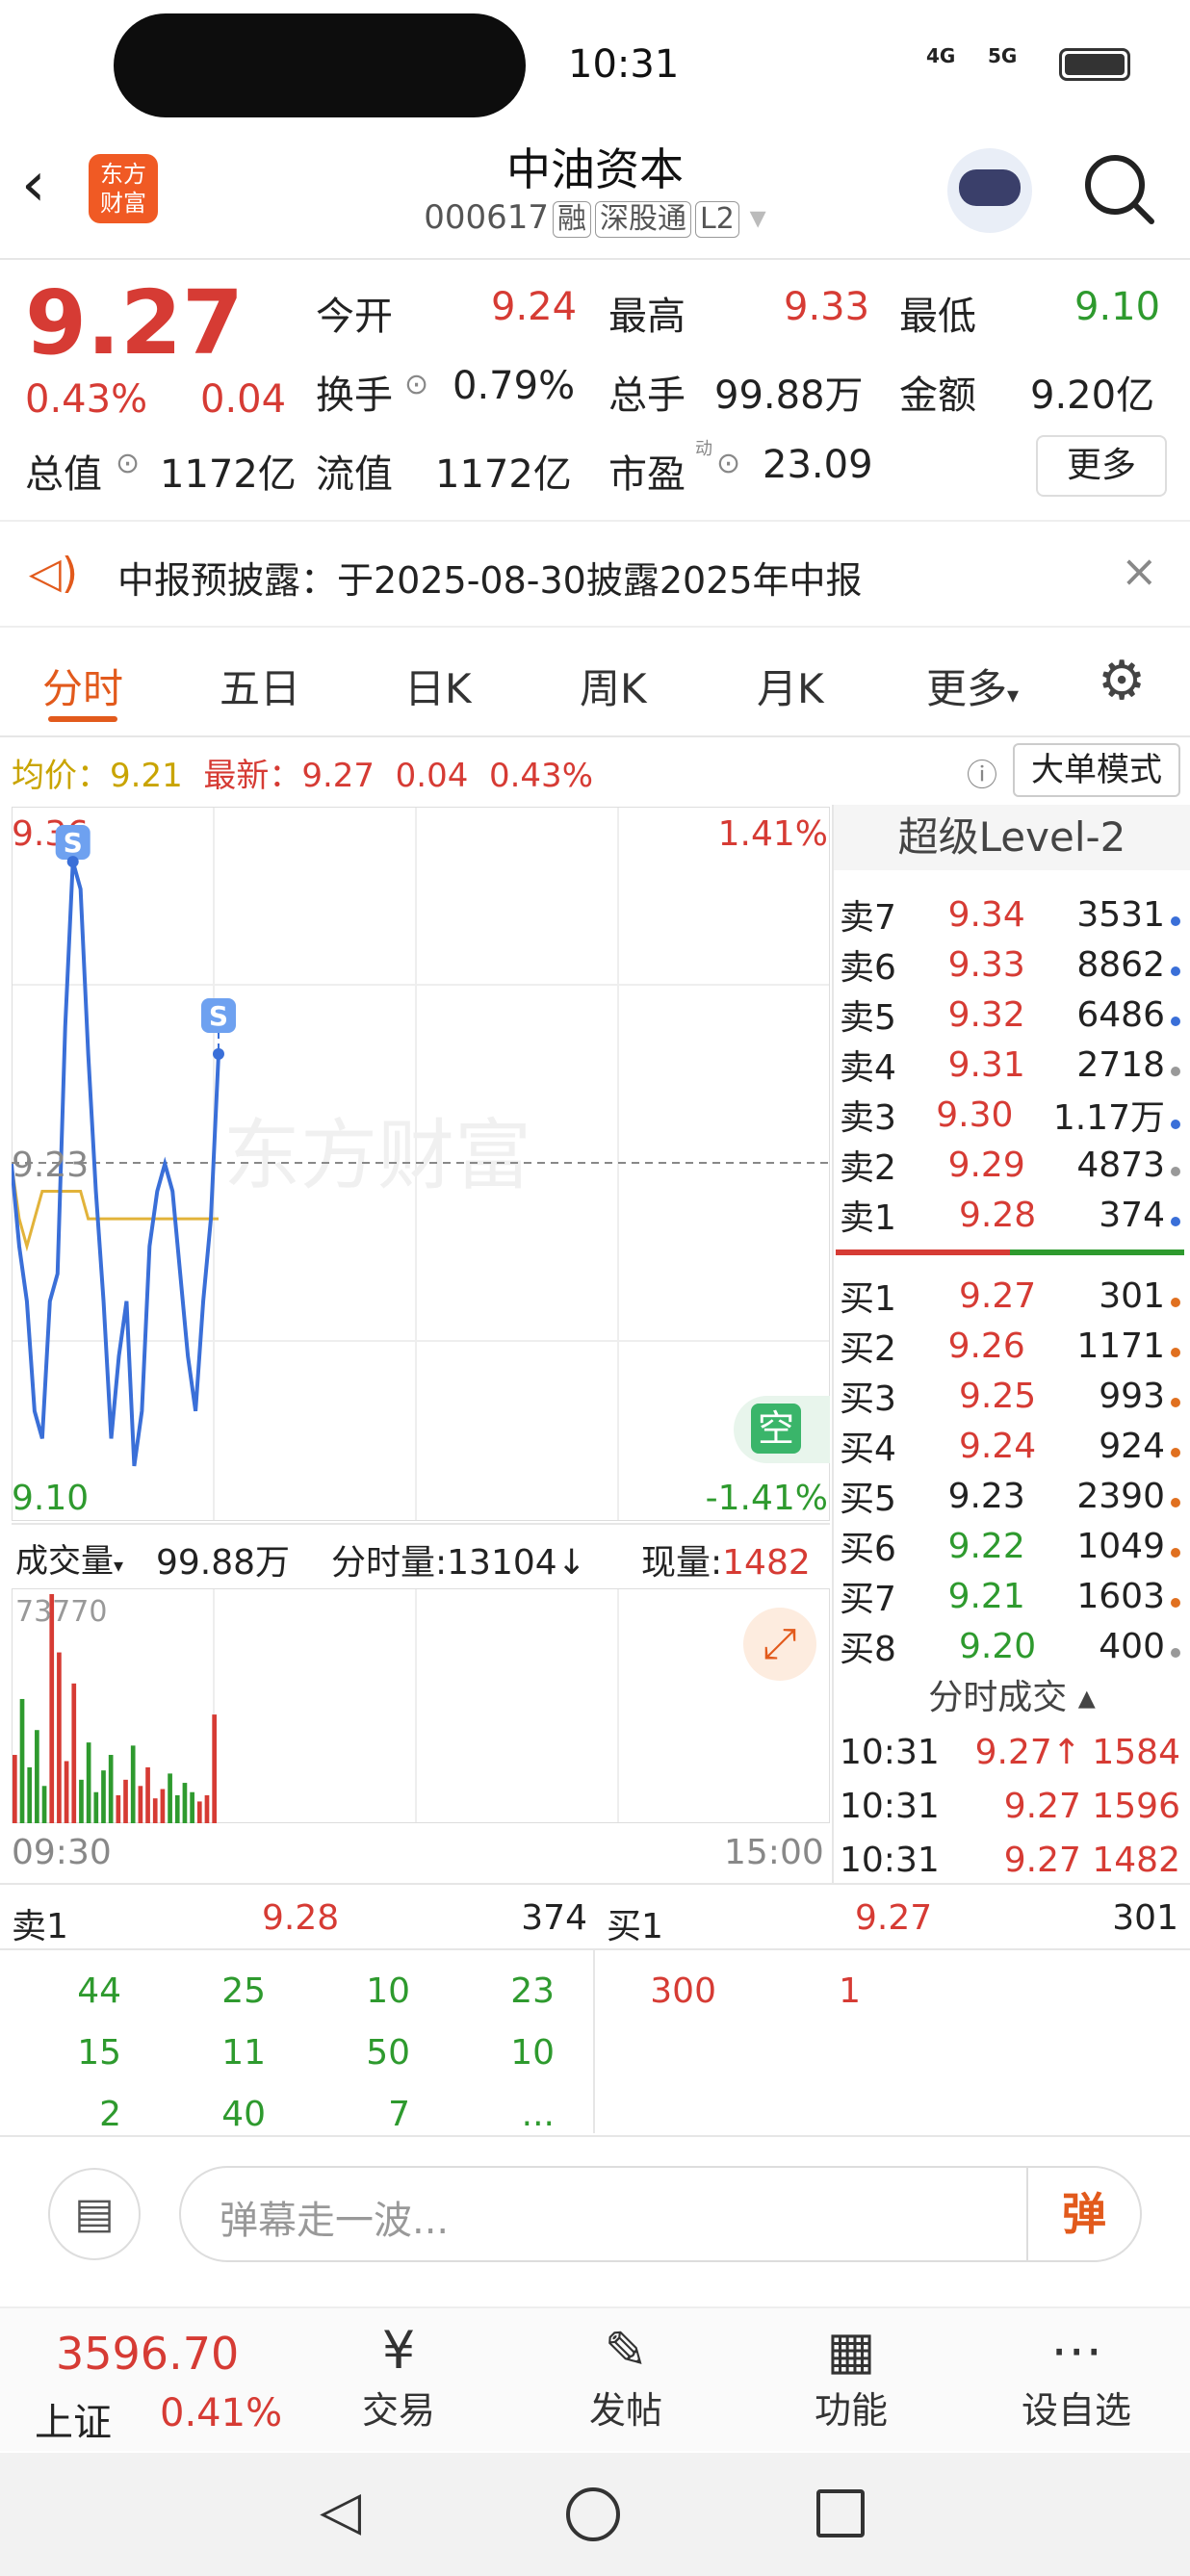  What do you see at coordinates (504, 475) in the screenshot?
I see `float-value: 1172亿` at bounding box center [504, 475].